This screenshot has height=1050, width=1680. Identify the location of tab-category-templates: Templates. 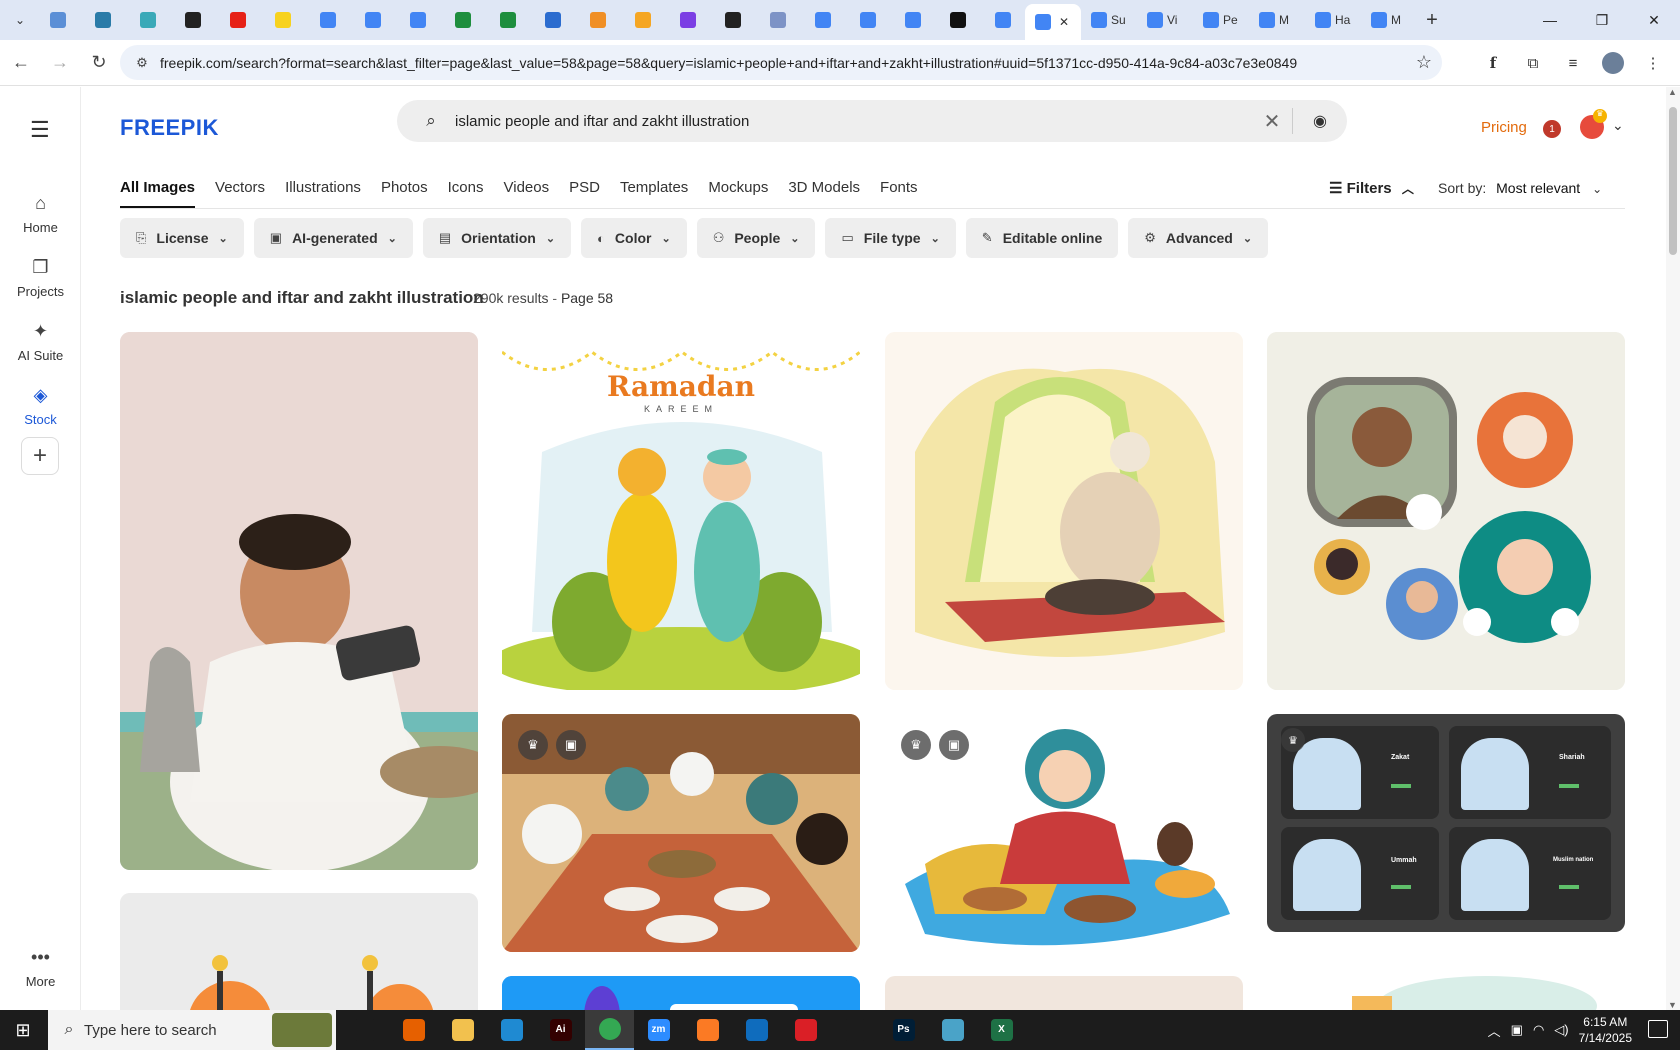
(654, 193).